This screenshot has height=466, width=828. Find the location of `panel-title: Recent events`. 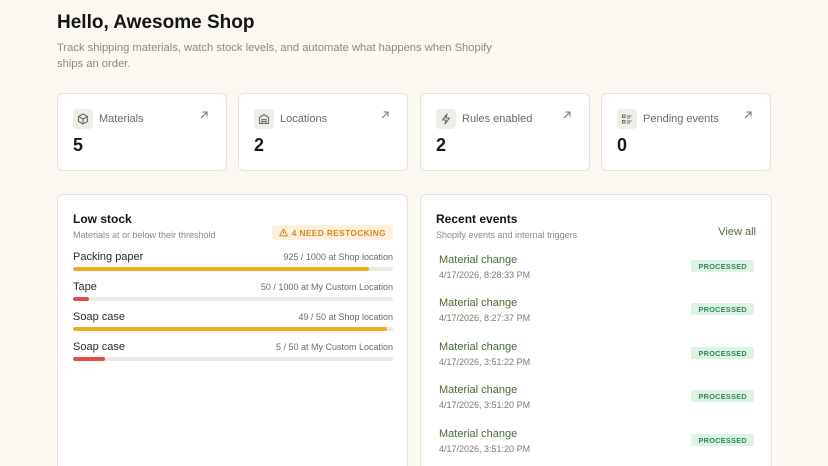

panel-title: Recent events is located at coordinates (477, 219).